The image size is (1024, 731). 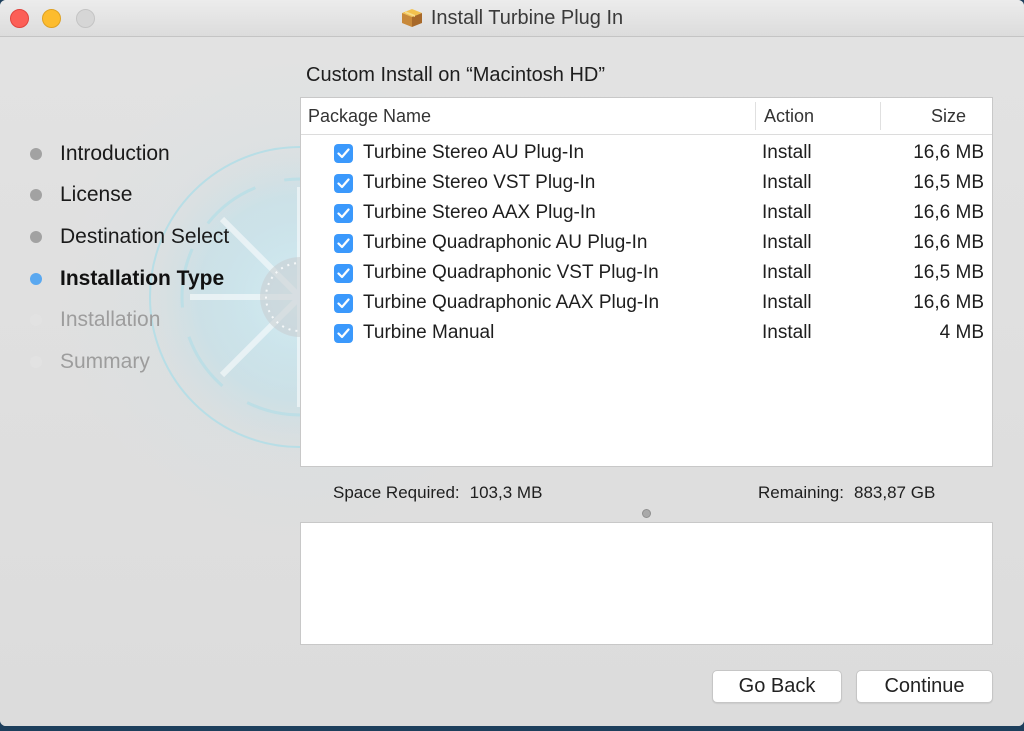 I want to click on step-license: License, so click(x=129, y=196).